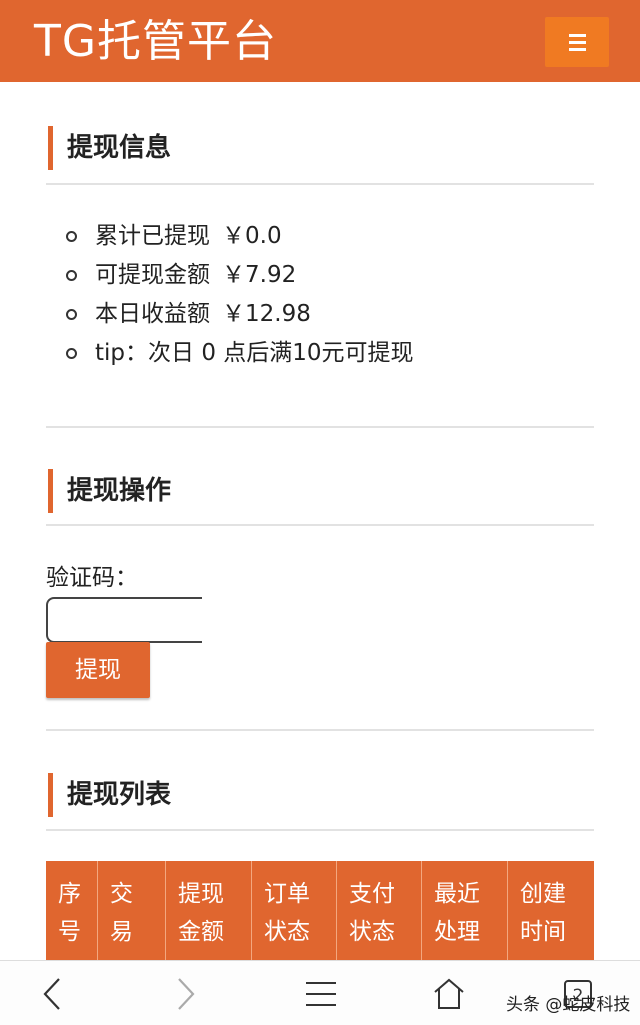  What do you see at coordinates (321, 993) in the screenshot?
I see `menu-lines-icon` at bounding box center [321, 993].